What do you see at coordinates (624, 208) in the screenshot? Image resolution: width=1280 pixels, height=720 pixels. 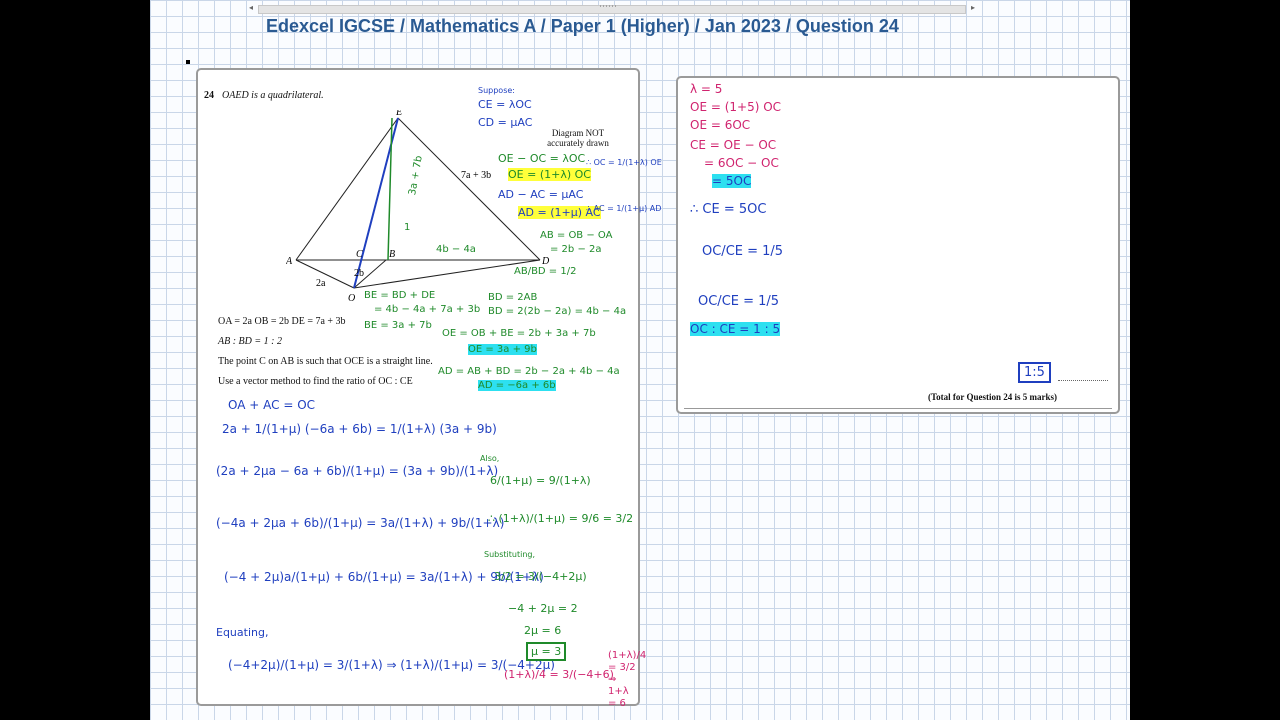 I see `note-ac-eq: ∴ AC = 1/(1+μ) AD` at bounding box center [624, 208].